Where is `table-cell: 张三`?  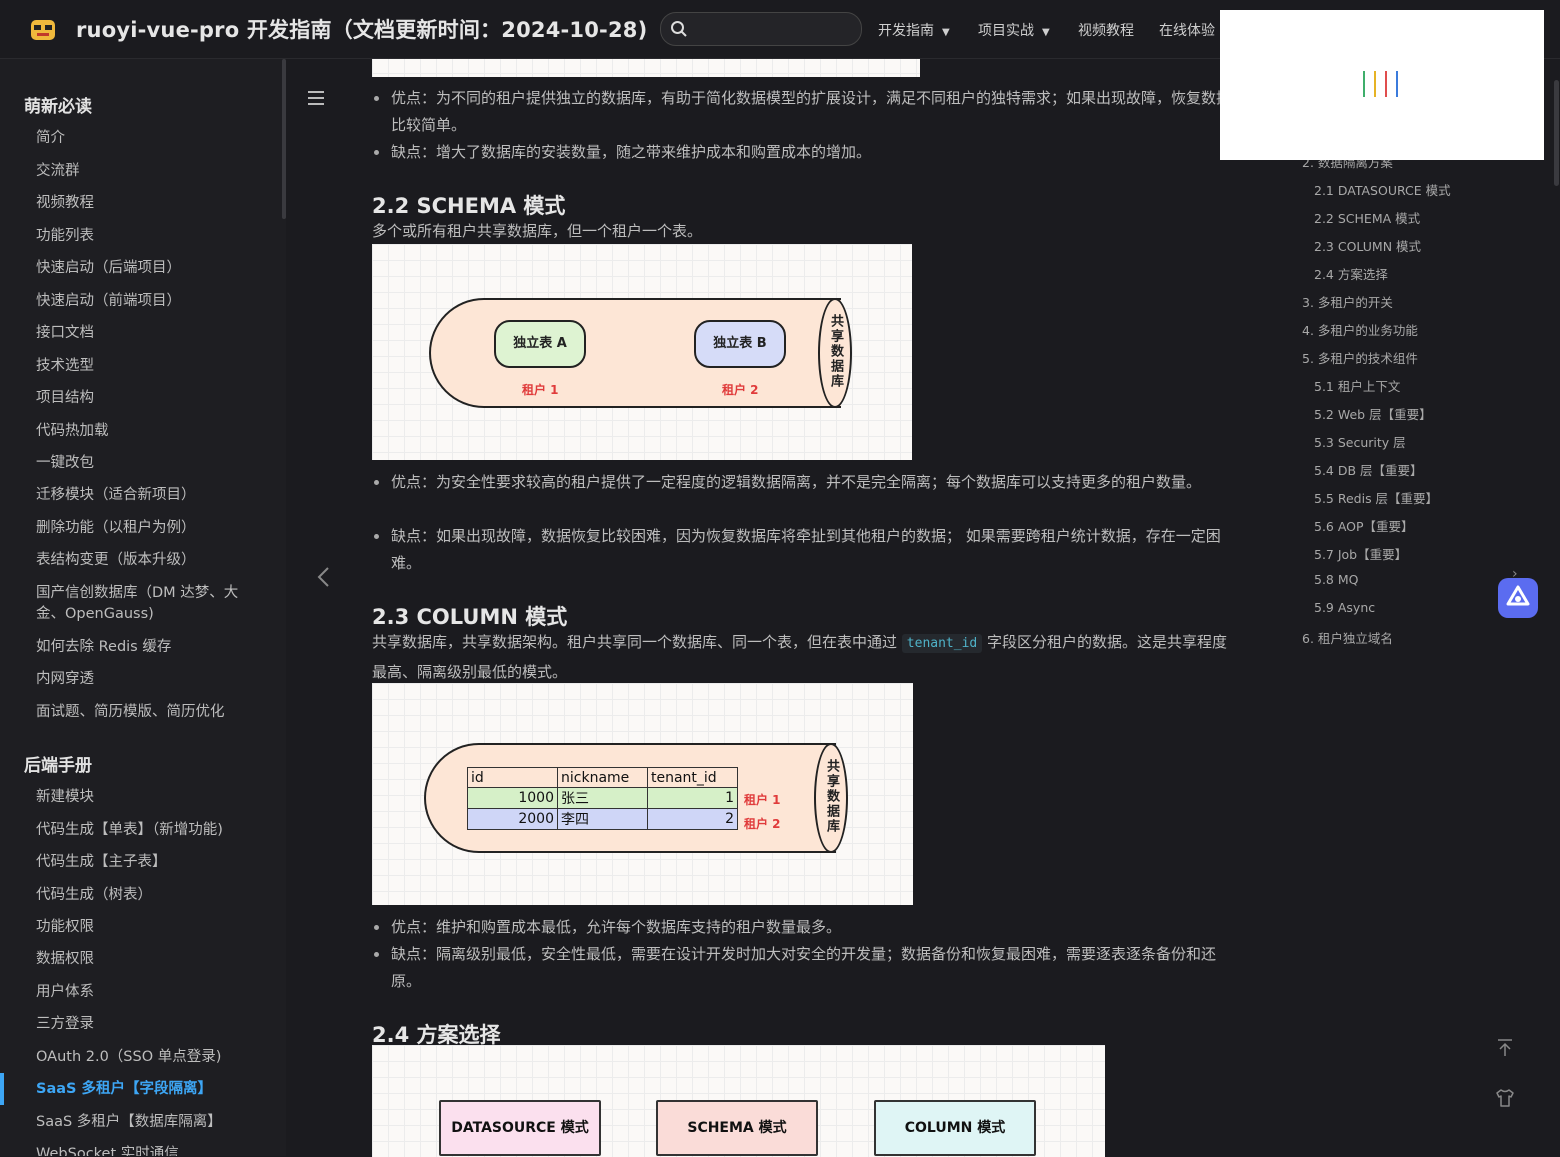 table-cell: 张三 is located at coordinates (602, 798).